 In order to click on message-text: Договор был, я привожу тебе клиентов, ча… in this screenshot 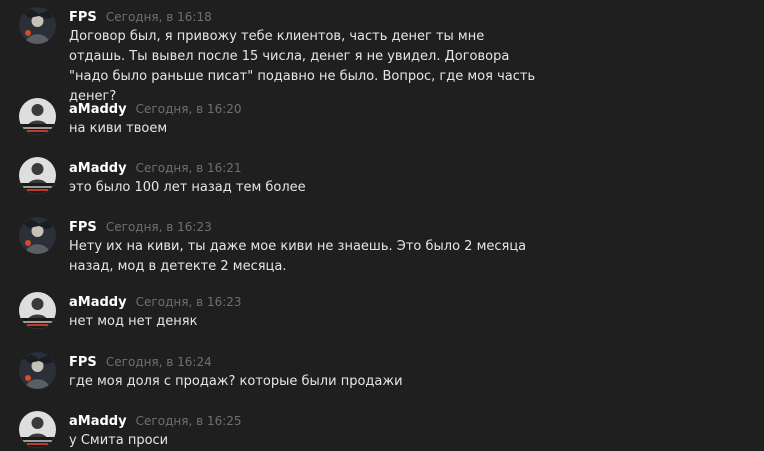, I will do `click(304, 66)`.